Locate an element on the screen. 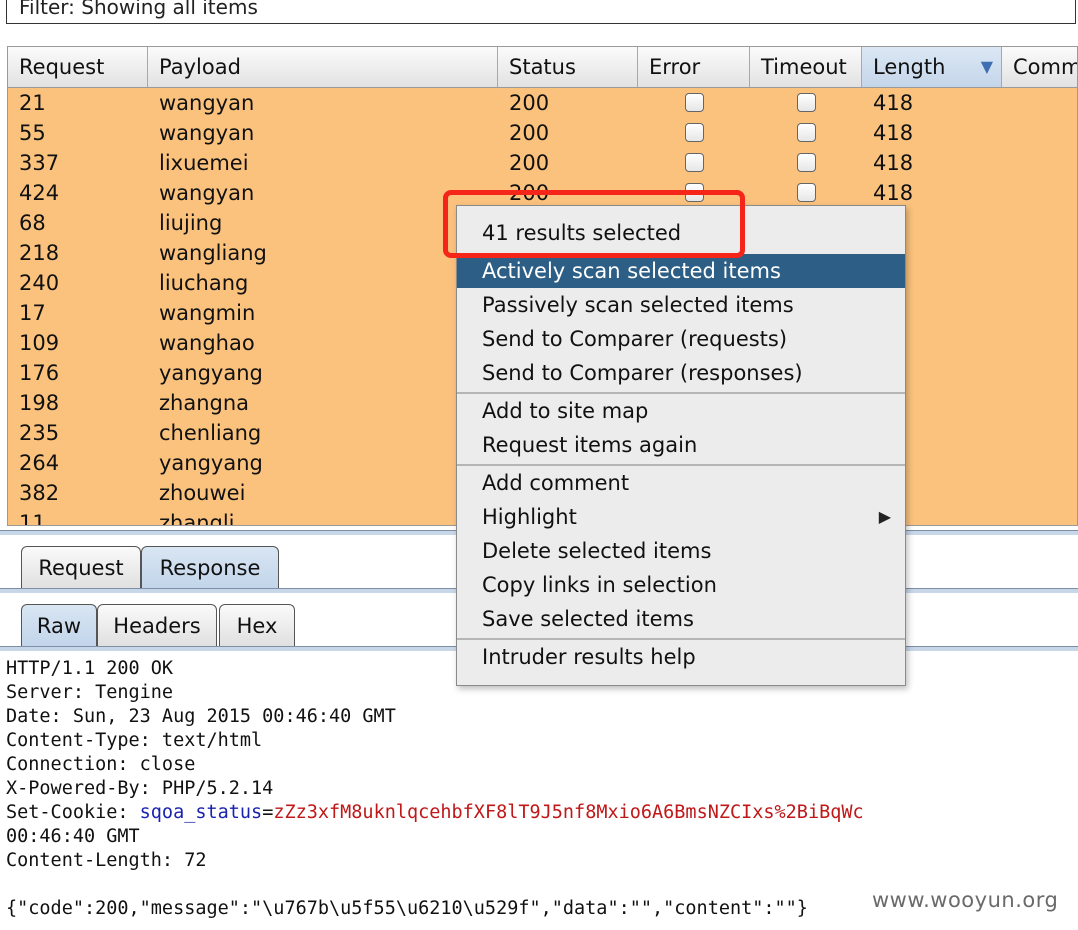 This screenshot has height=930, width=1078. table-row: 337 lixuemei 200 418 is located at coordinates (542, 163).